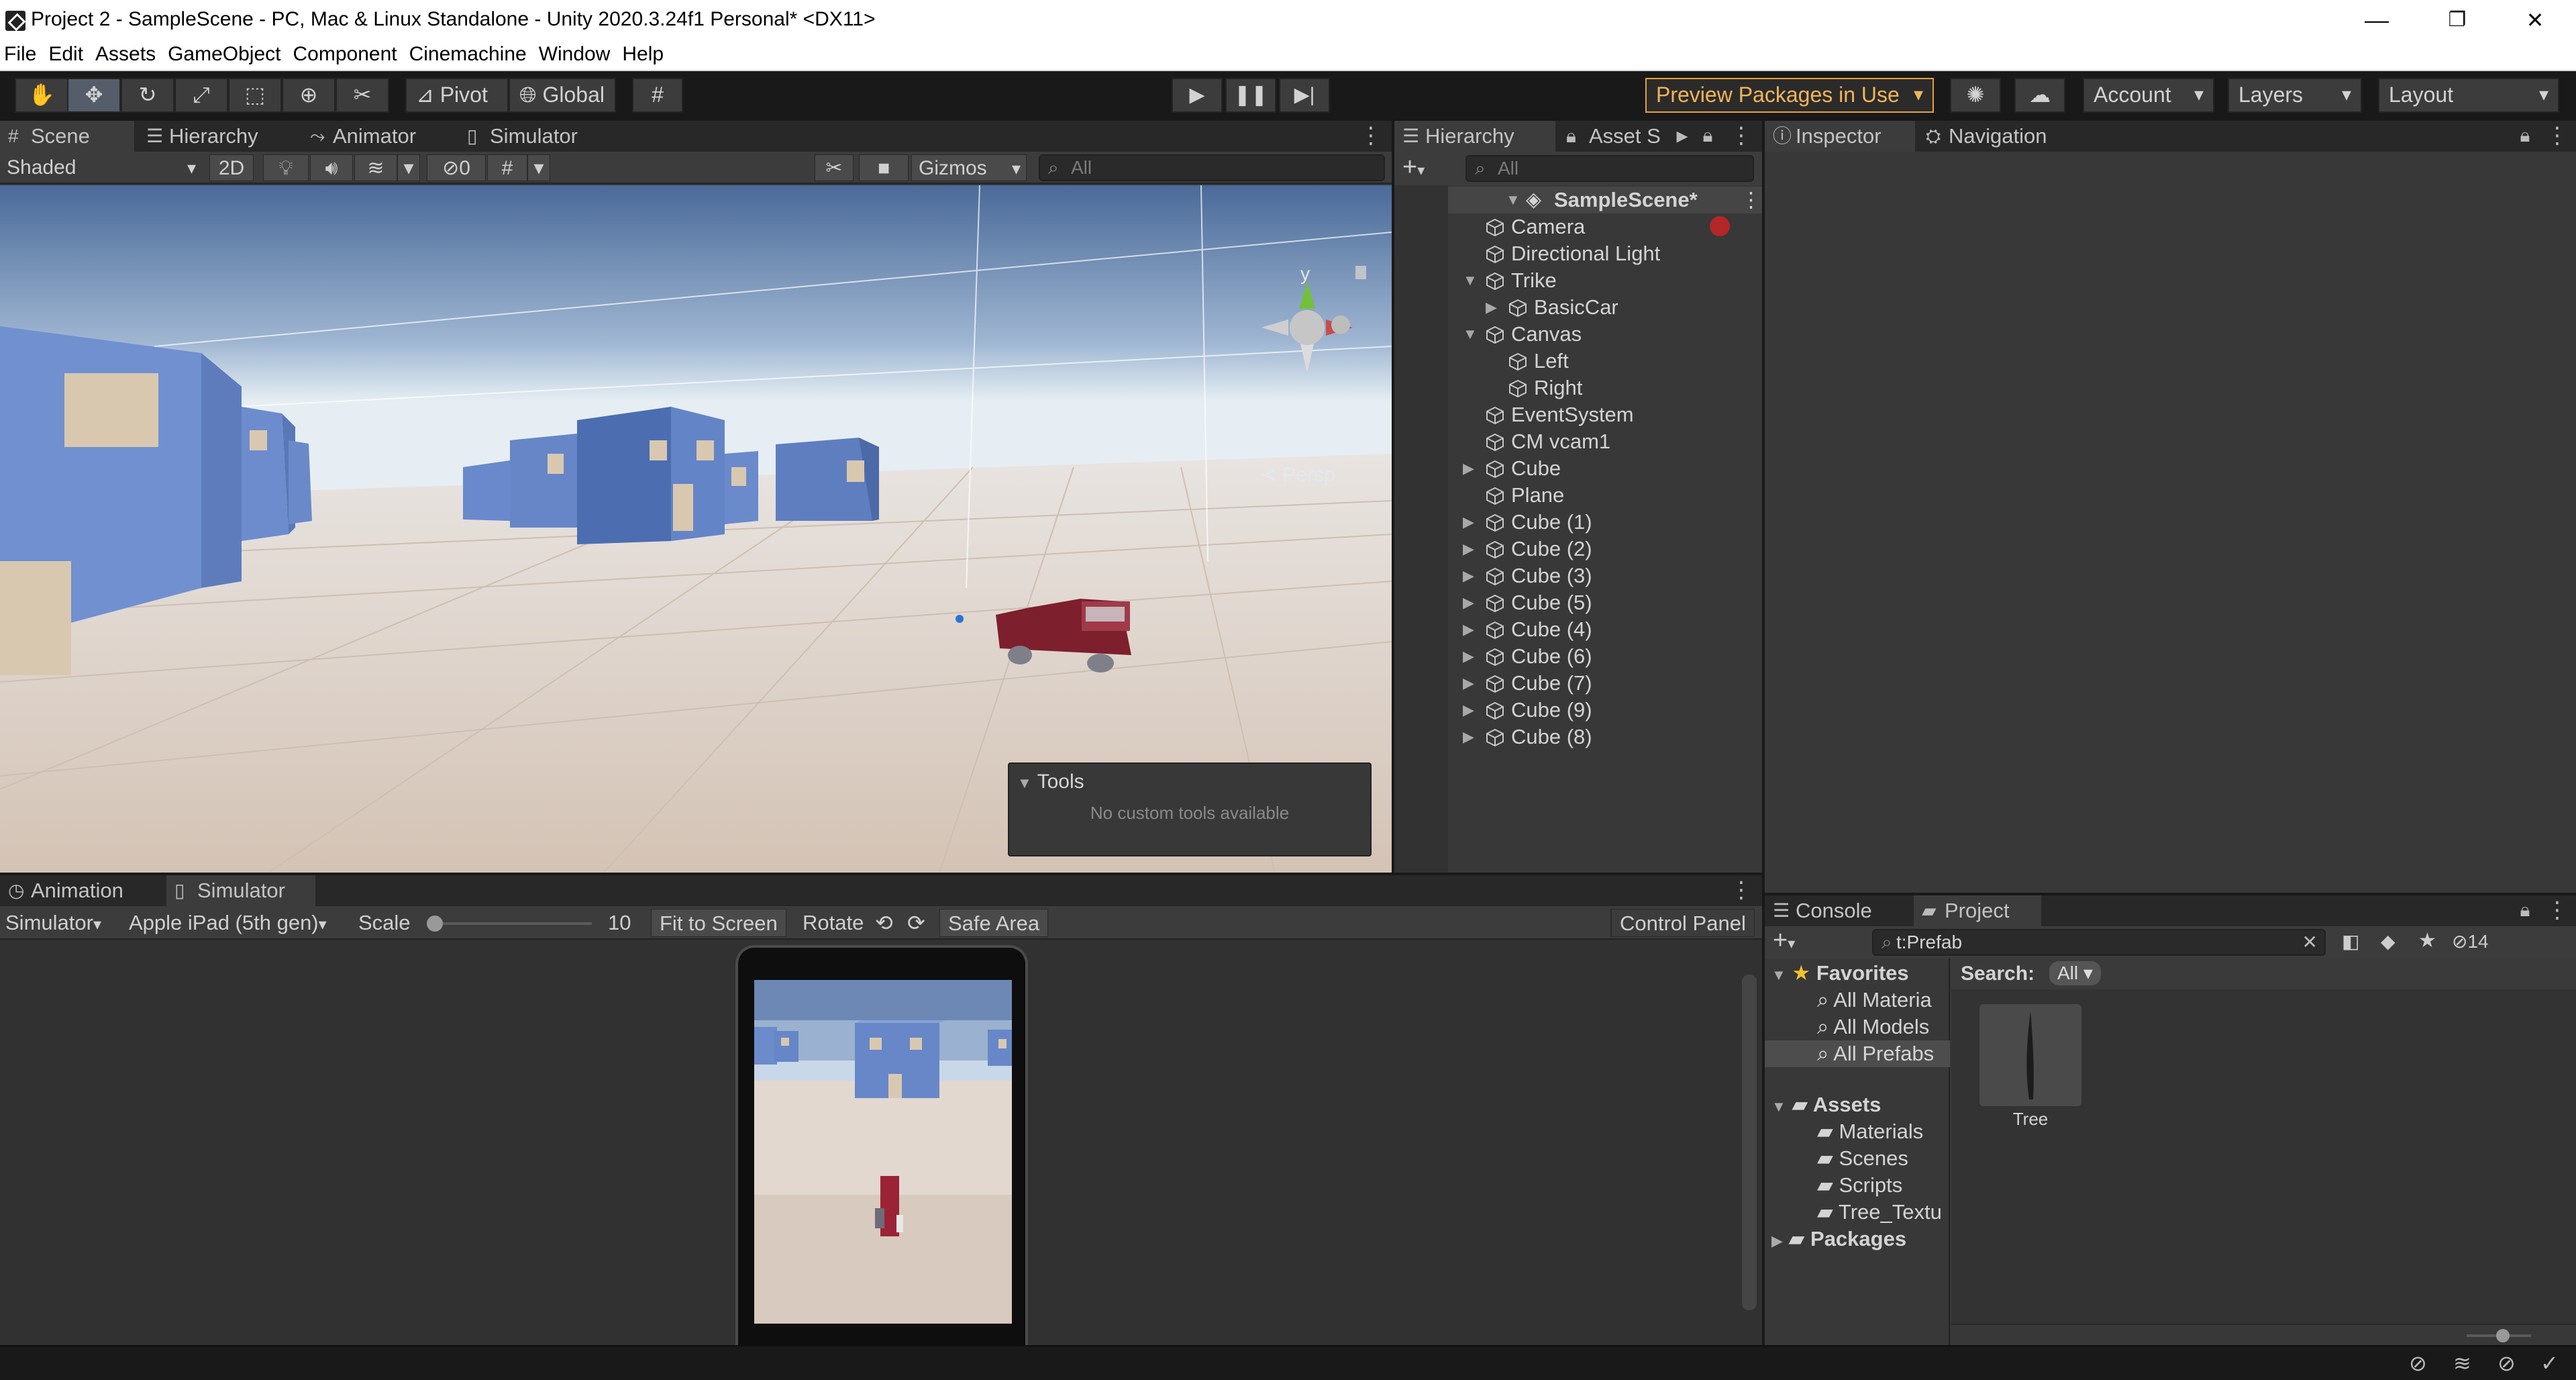  What do you see at coordinates (2535, 20) in the screenshot?
I see `close-button: ✕` at bounding box center [2535, 20].